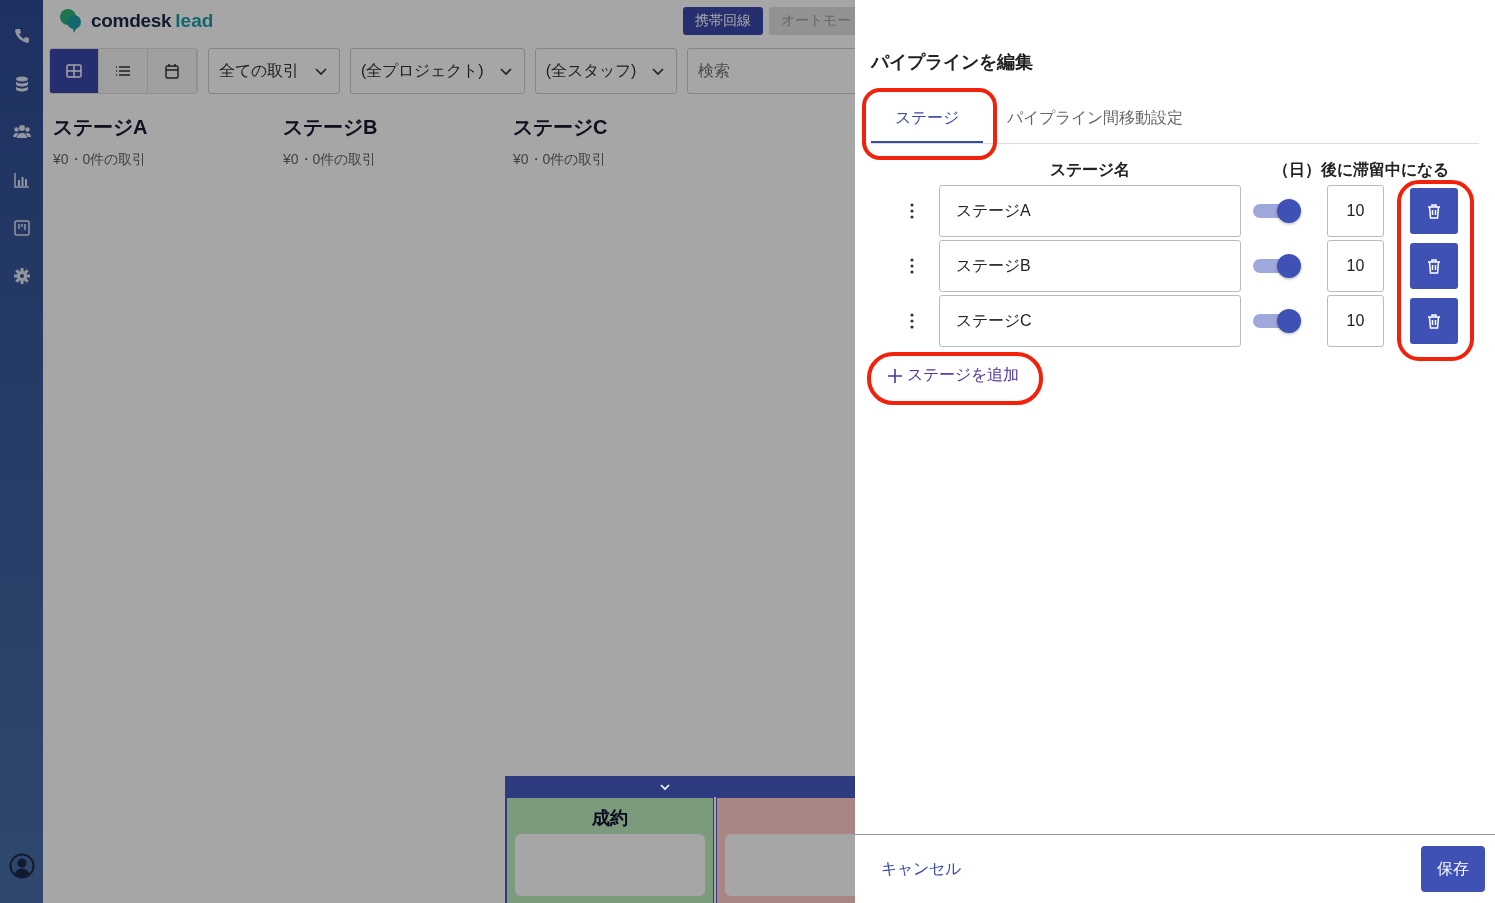  What do you see at coordinates (1090, 211) in the screenshot?
I see `stage-name-field: ステージA` at bounding box center [1090, 211].